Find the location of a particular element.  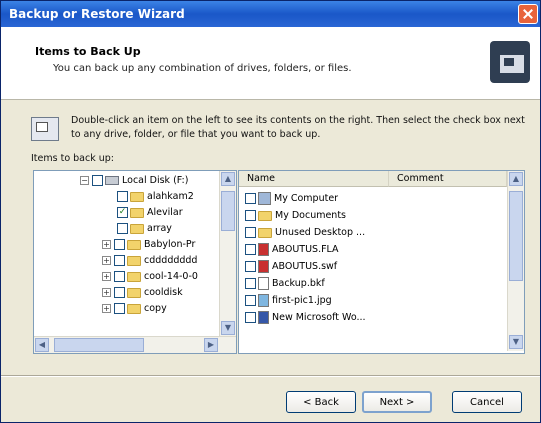

column-header-comment: Comment is located at coordinates (448, 179).